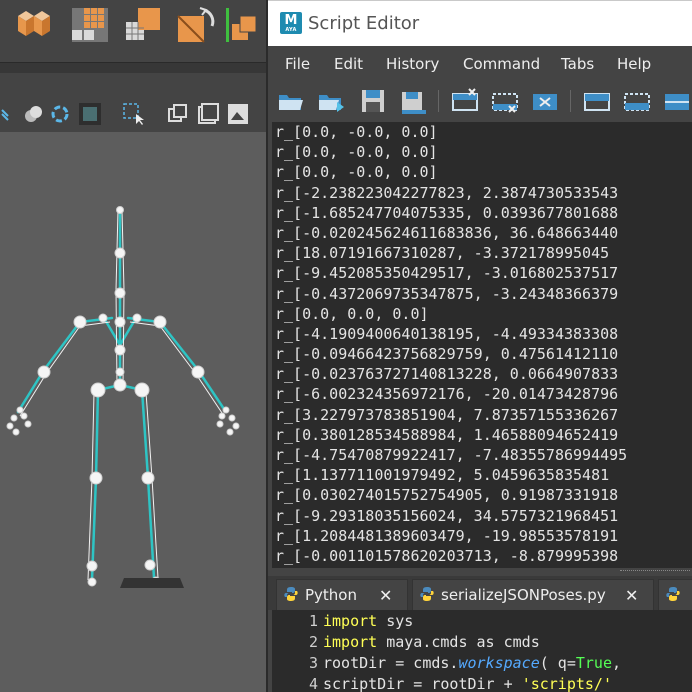 The width and height of the screenshot is (692, 692). I want to click on show-history-icon, so click(597, 101).